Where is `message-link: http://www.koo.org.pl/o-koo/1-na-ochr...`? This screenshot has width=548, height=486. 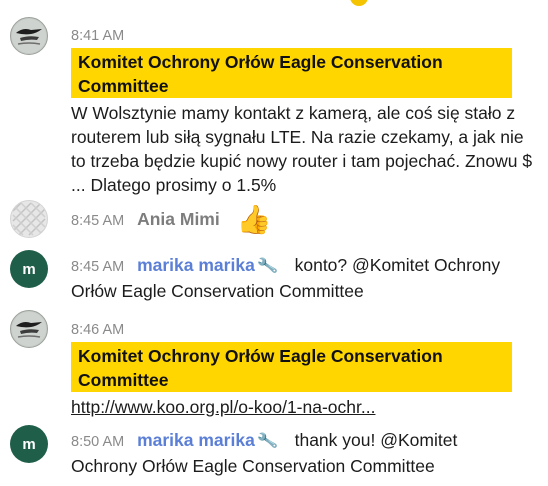
message-link: http://www.koo.org.pl/o-koo/1-na-ochr... is located at coordinates (223, 407).